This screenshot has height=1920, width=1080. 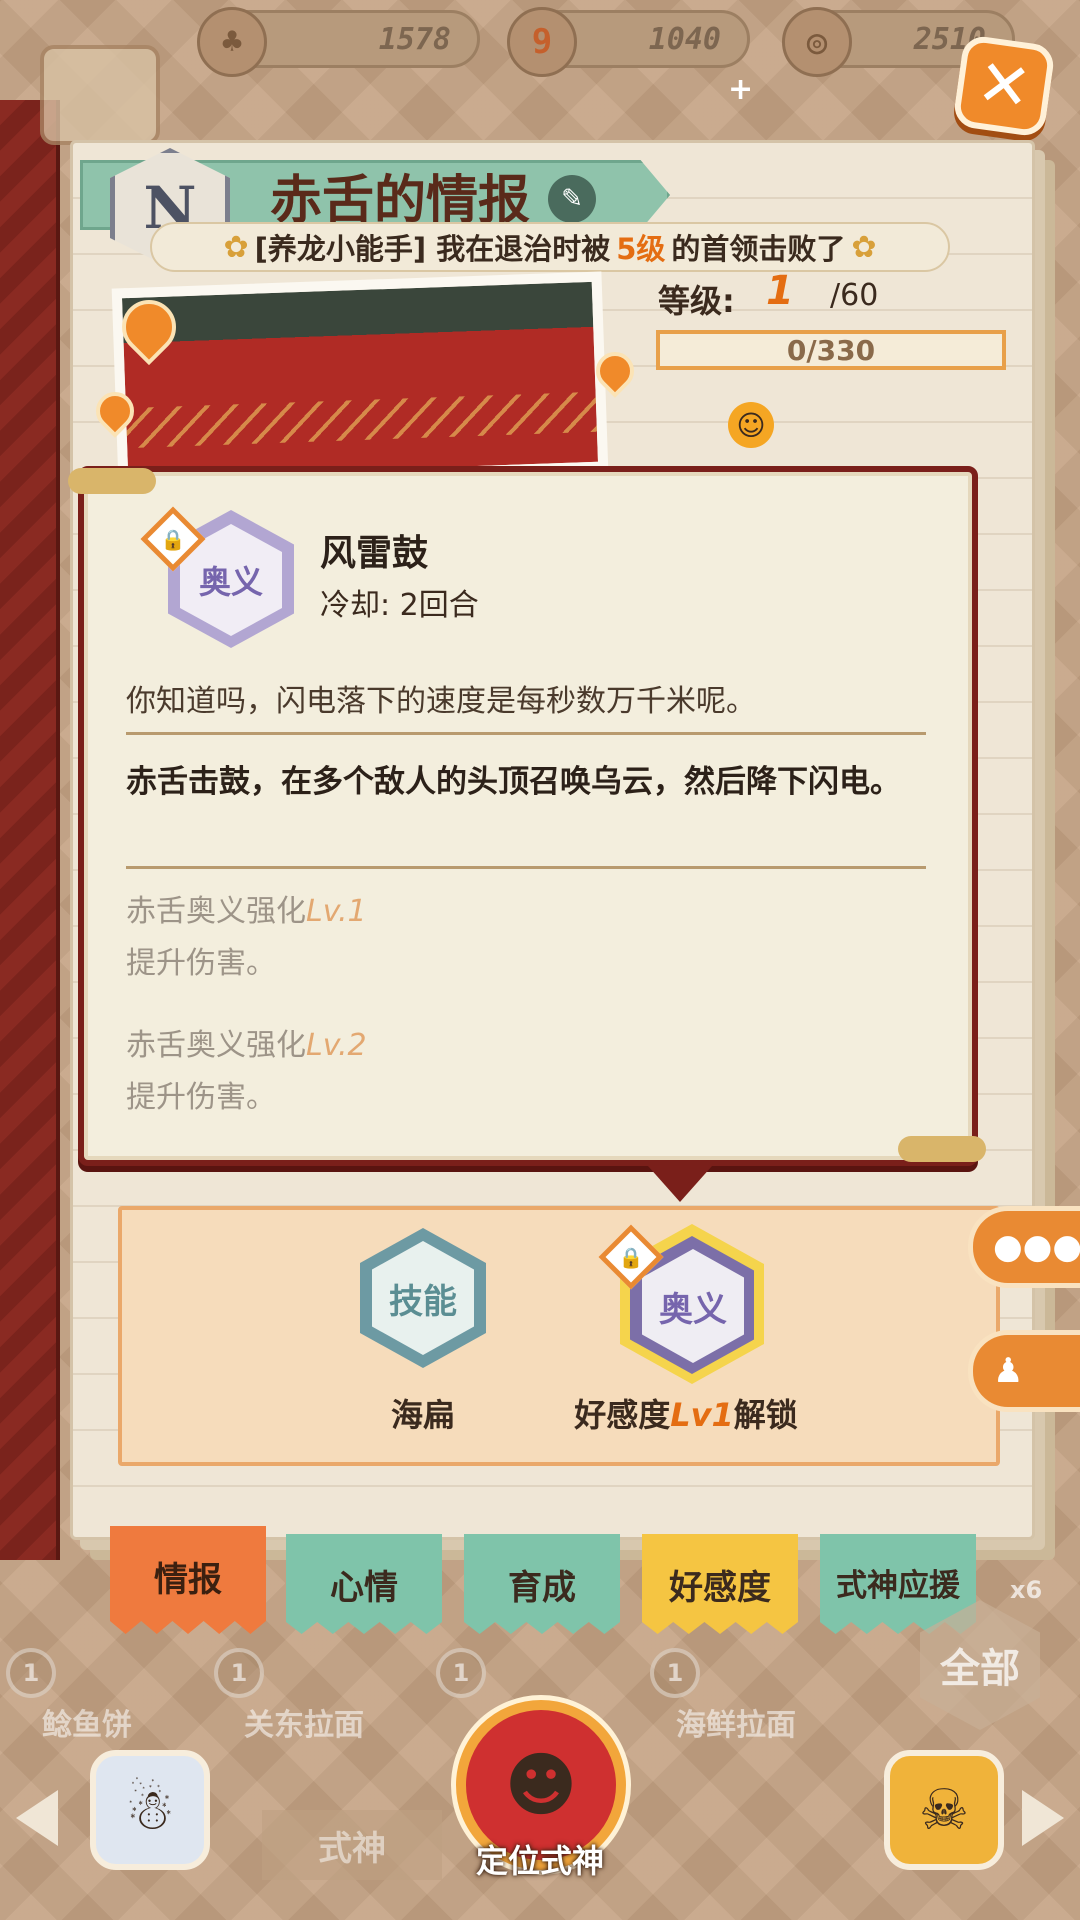 I want to click on shikigami-tag: 式神, so click(x=352, y=1845).